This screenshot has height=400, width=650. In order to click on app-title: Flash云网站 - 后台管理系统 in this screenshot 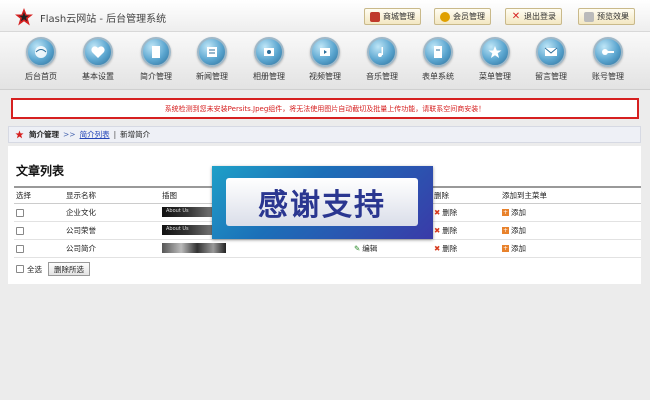, I will do `click(103, 19)`.